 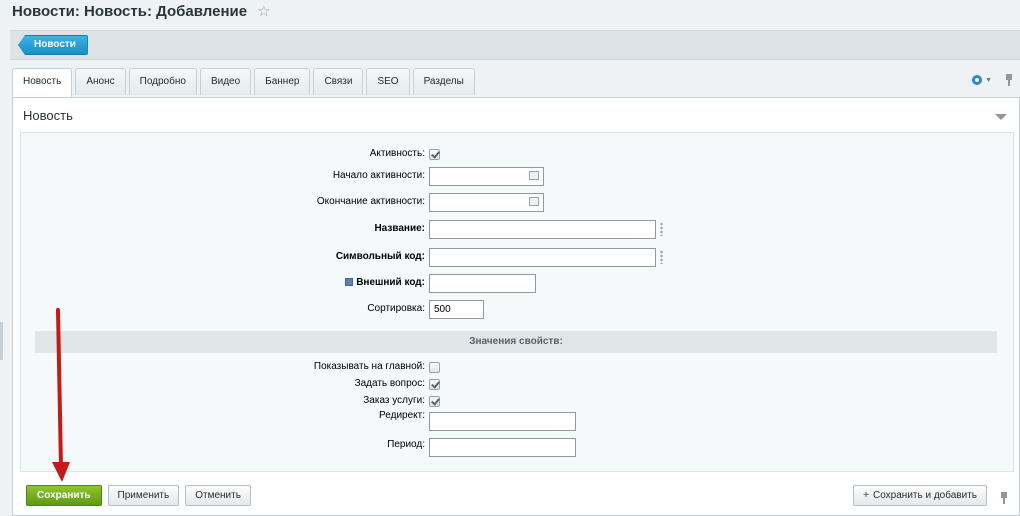 I want to click on field-row-start: Начало активности:, so click(x=518, y=177).